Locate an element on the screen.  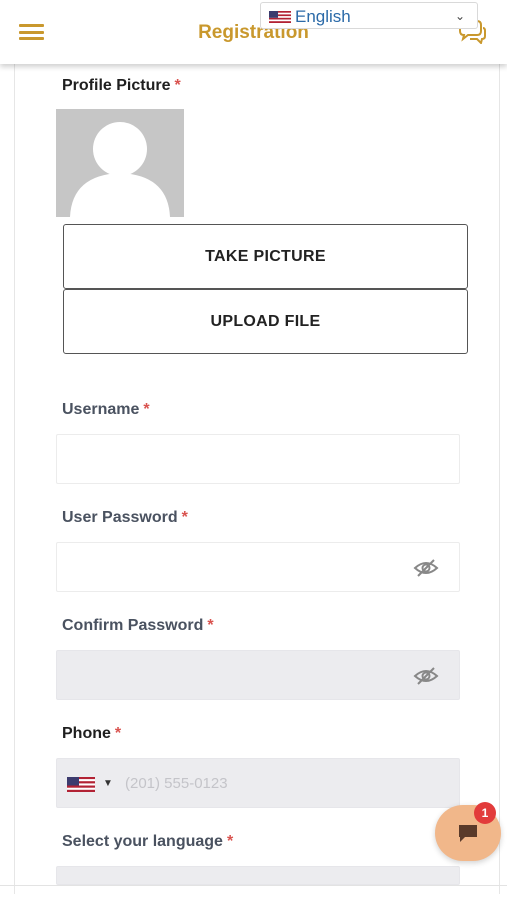
user-silhouette-icon is located at coordinates (120, 169).